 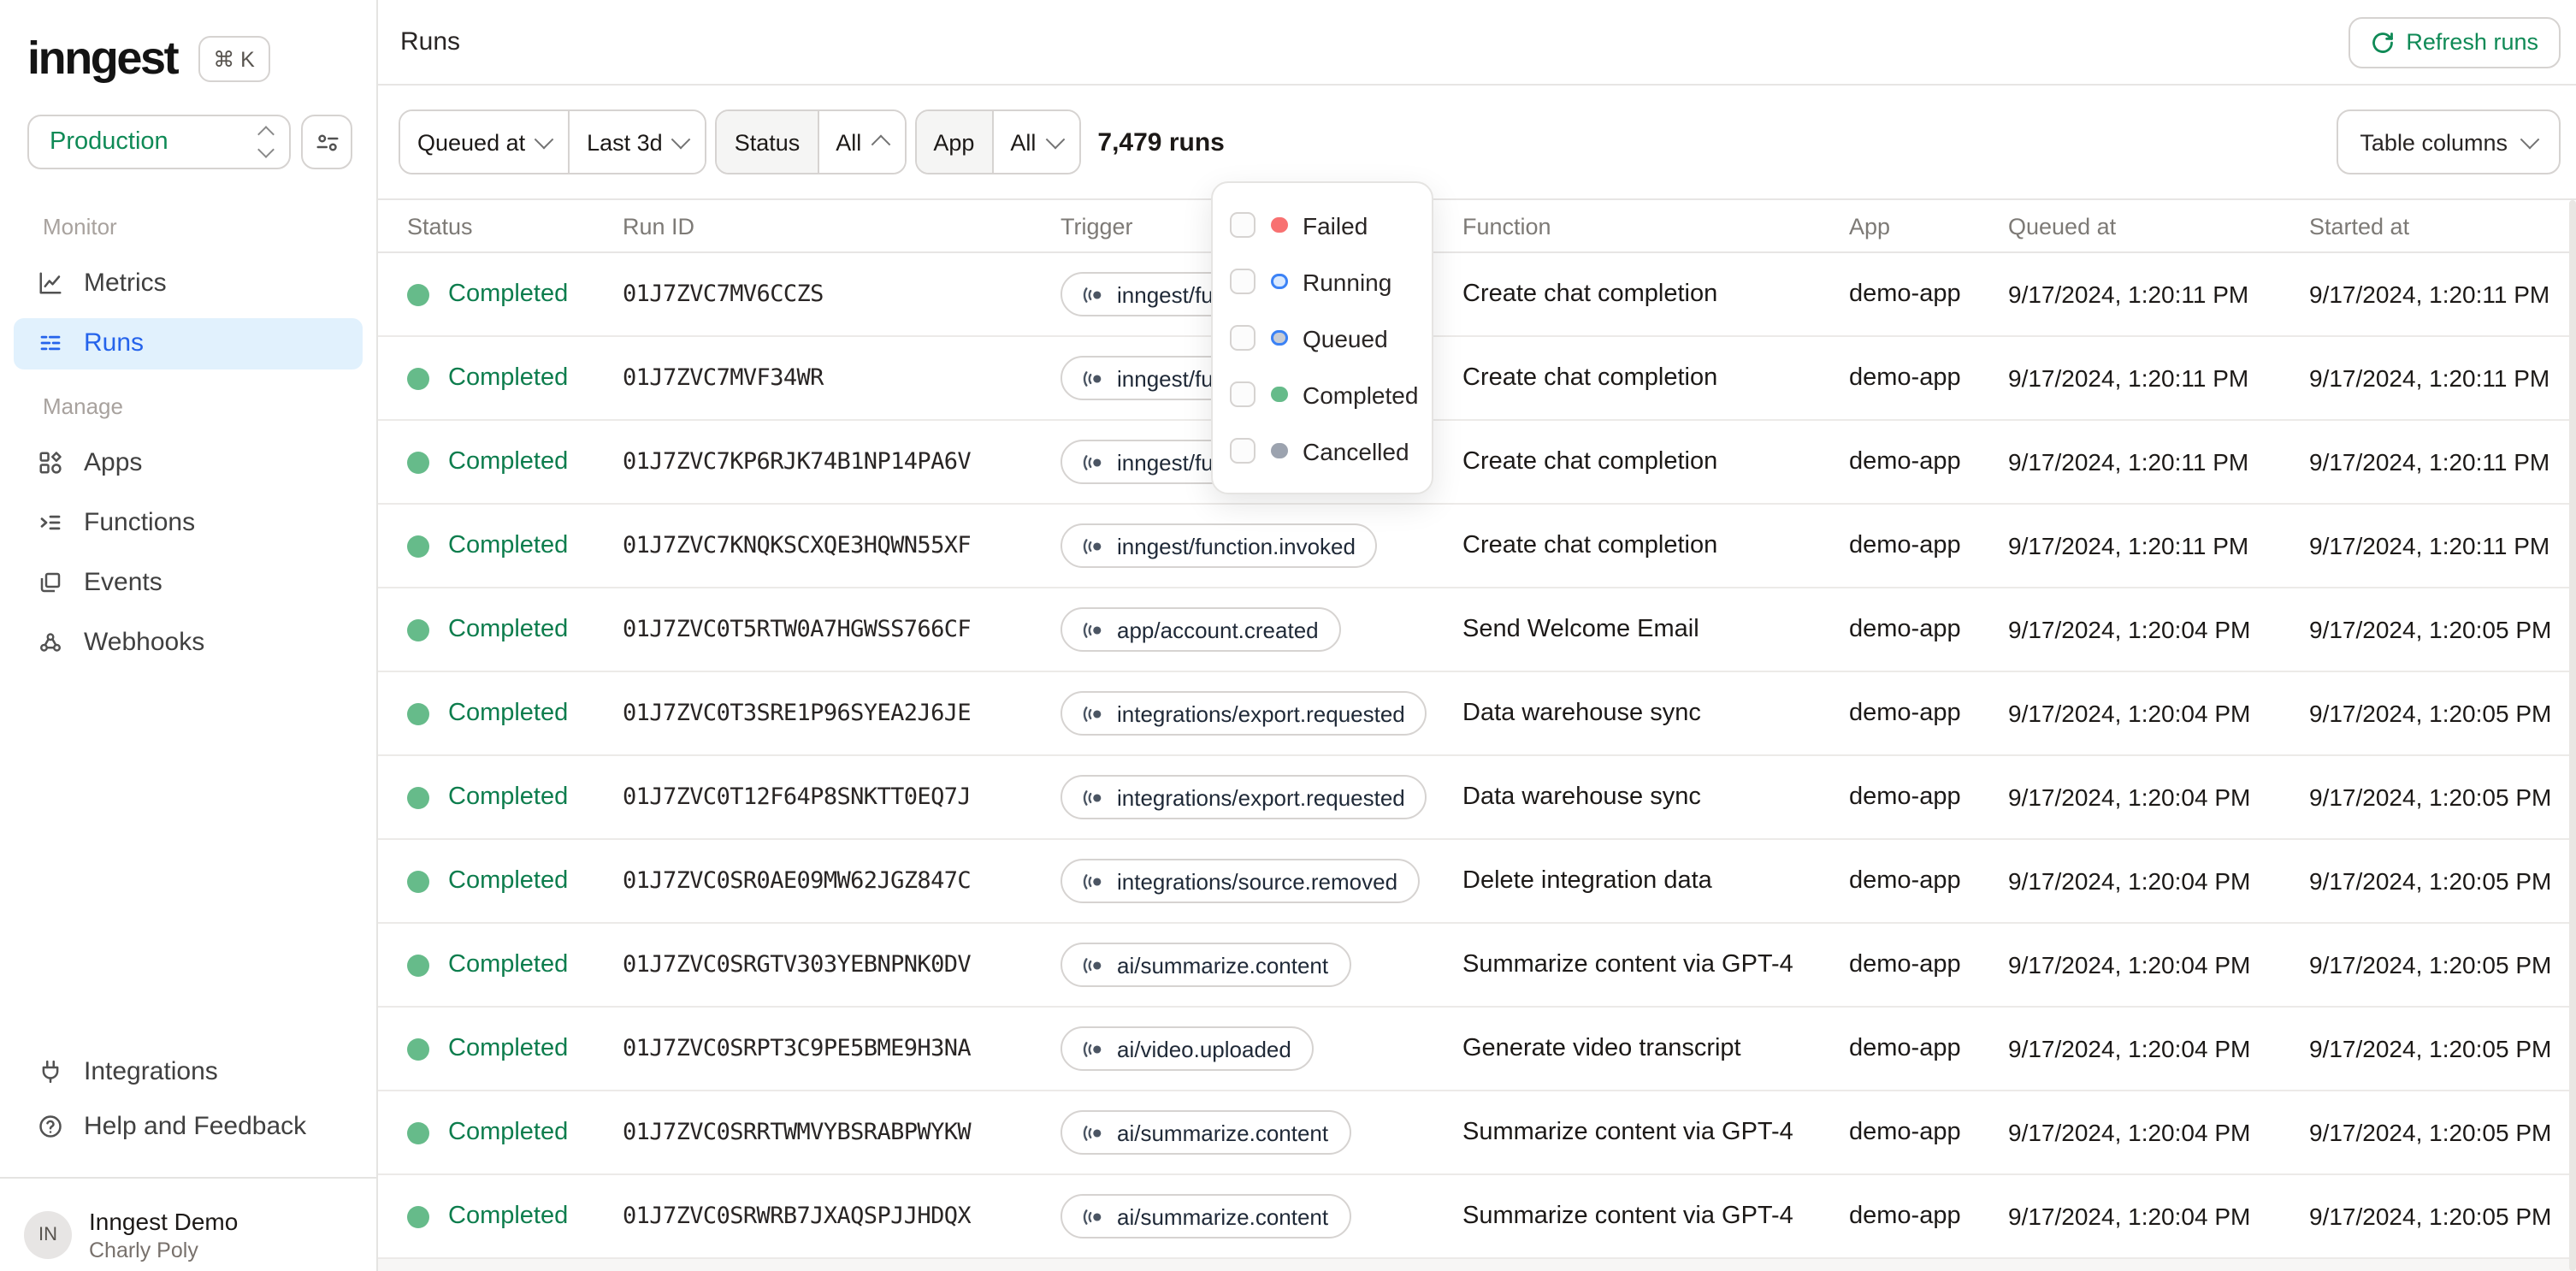 I want to click on time-filter-group: Queued at Last 3d, so click(x=553, y=141).